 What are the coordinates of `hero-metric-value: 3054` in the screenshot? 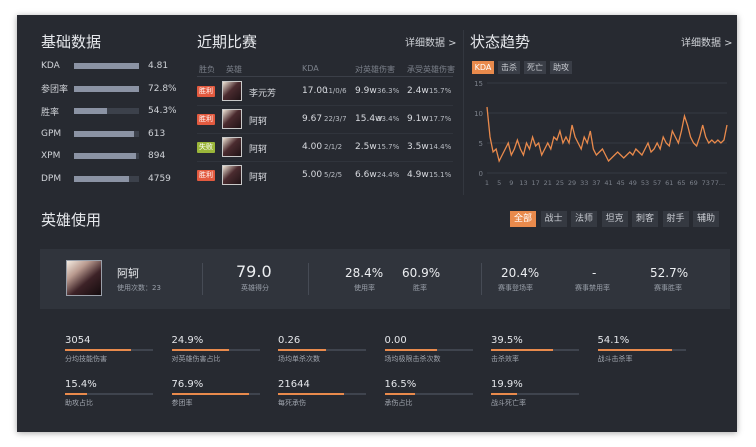 It's located at (78, 340).